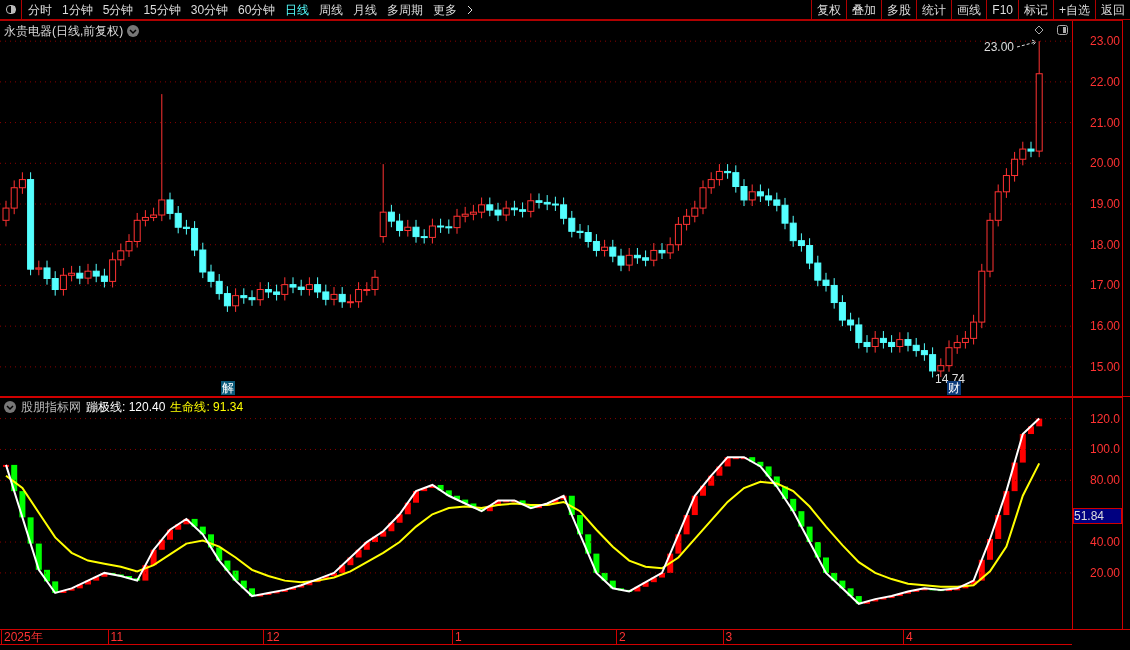  I want to click on date-axis-label: 1, so click(457, 637).